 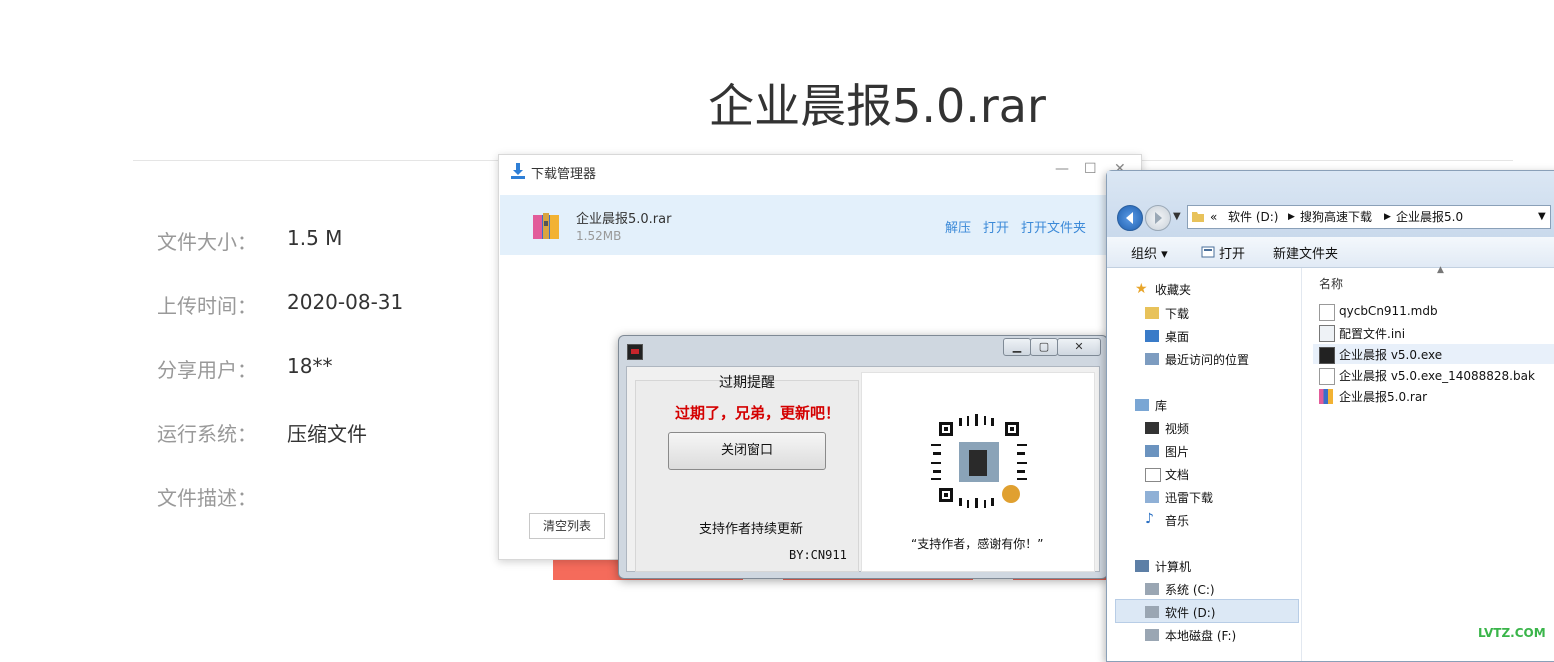 I want to click on star-icon: ★, so click(x=1141, y=289).